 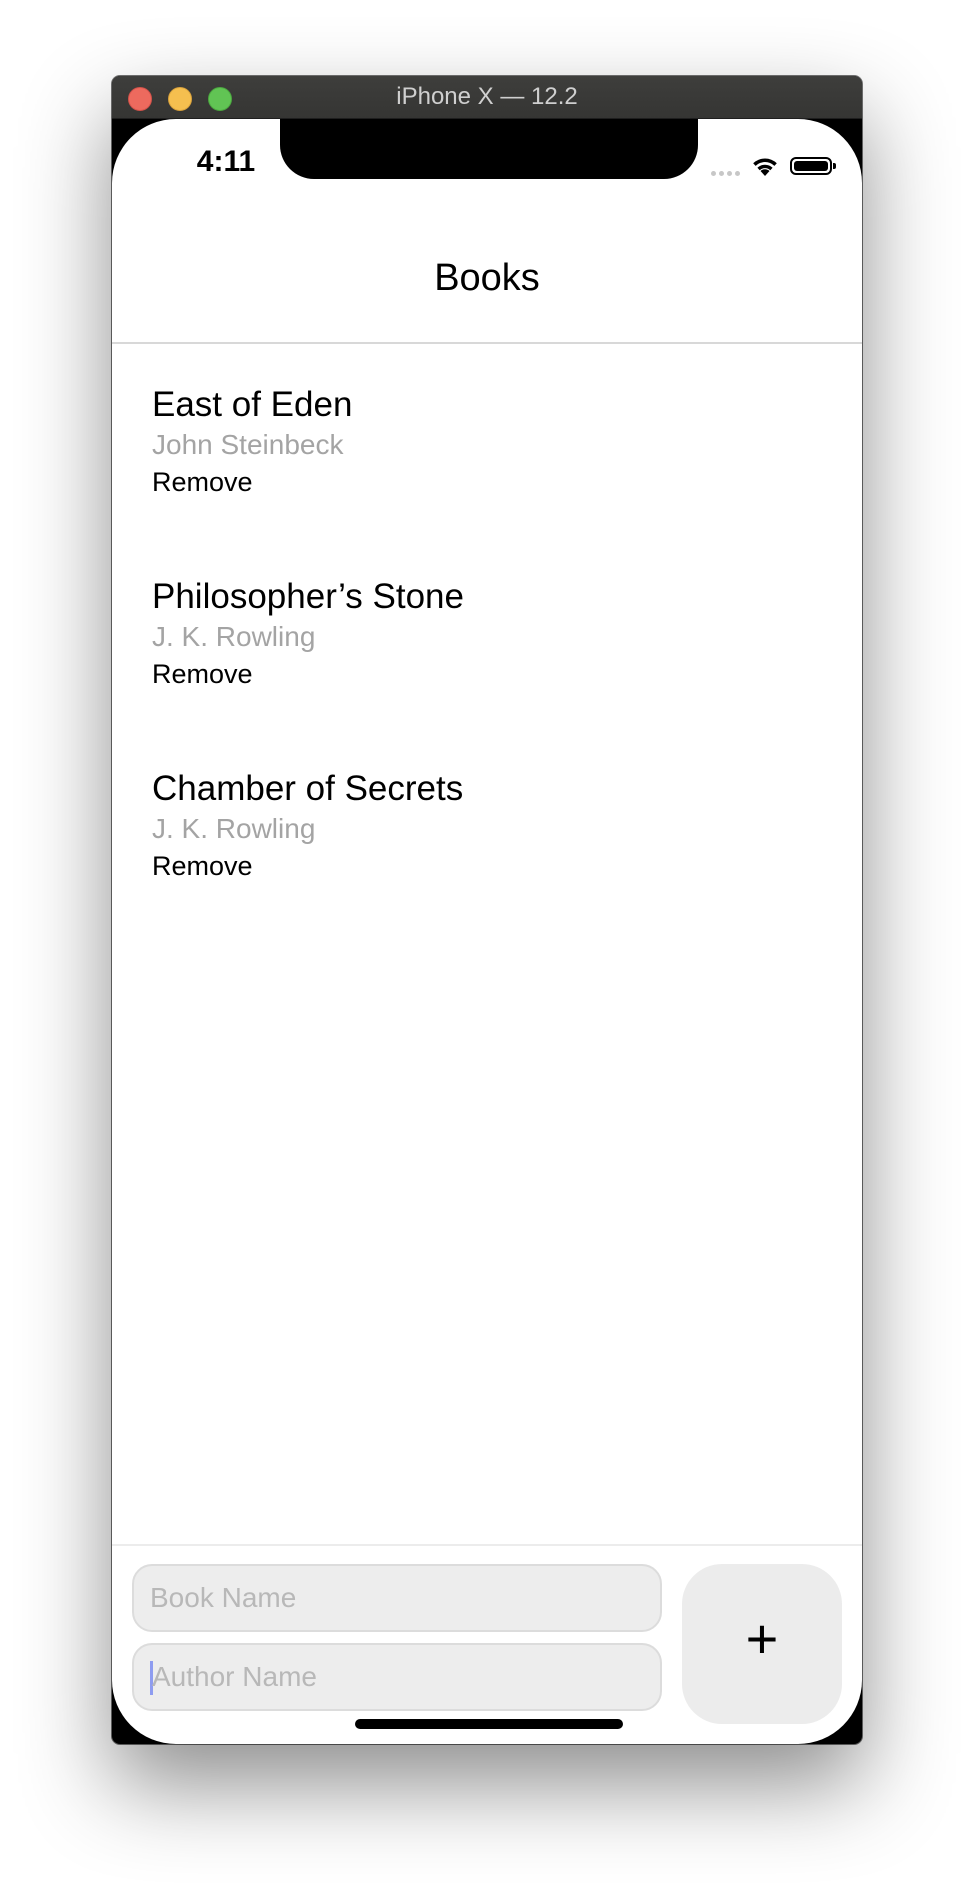 What do you see at coordinates (308, 788) in the screenshot?
I see `book-title: Chamber of Secrets` at bounding box center [308, 788].